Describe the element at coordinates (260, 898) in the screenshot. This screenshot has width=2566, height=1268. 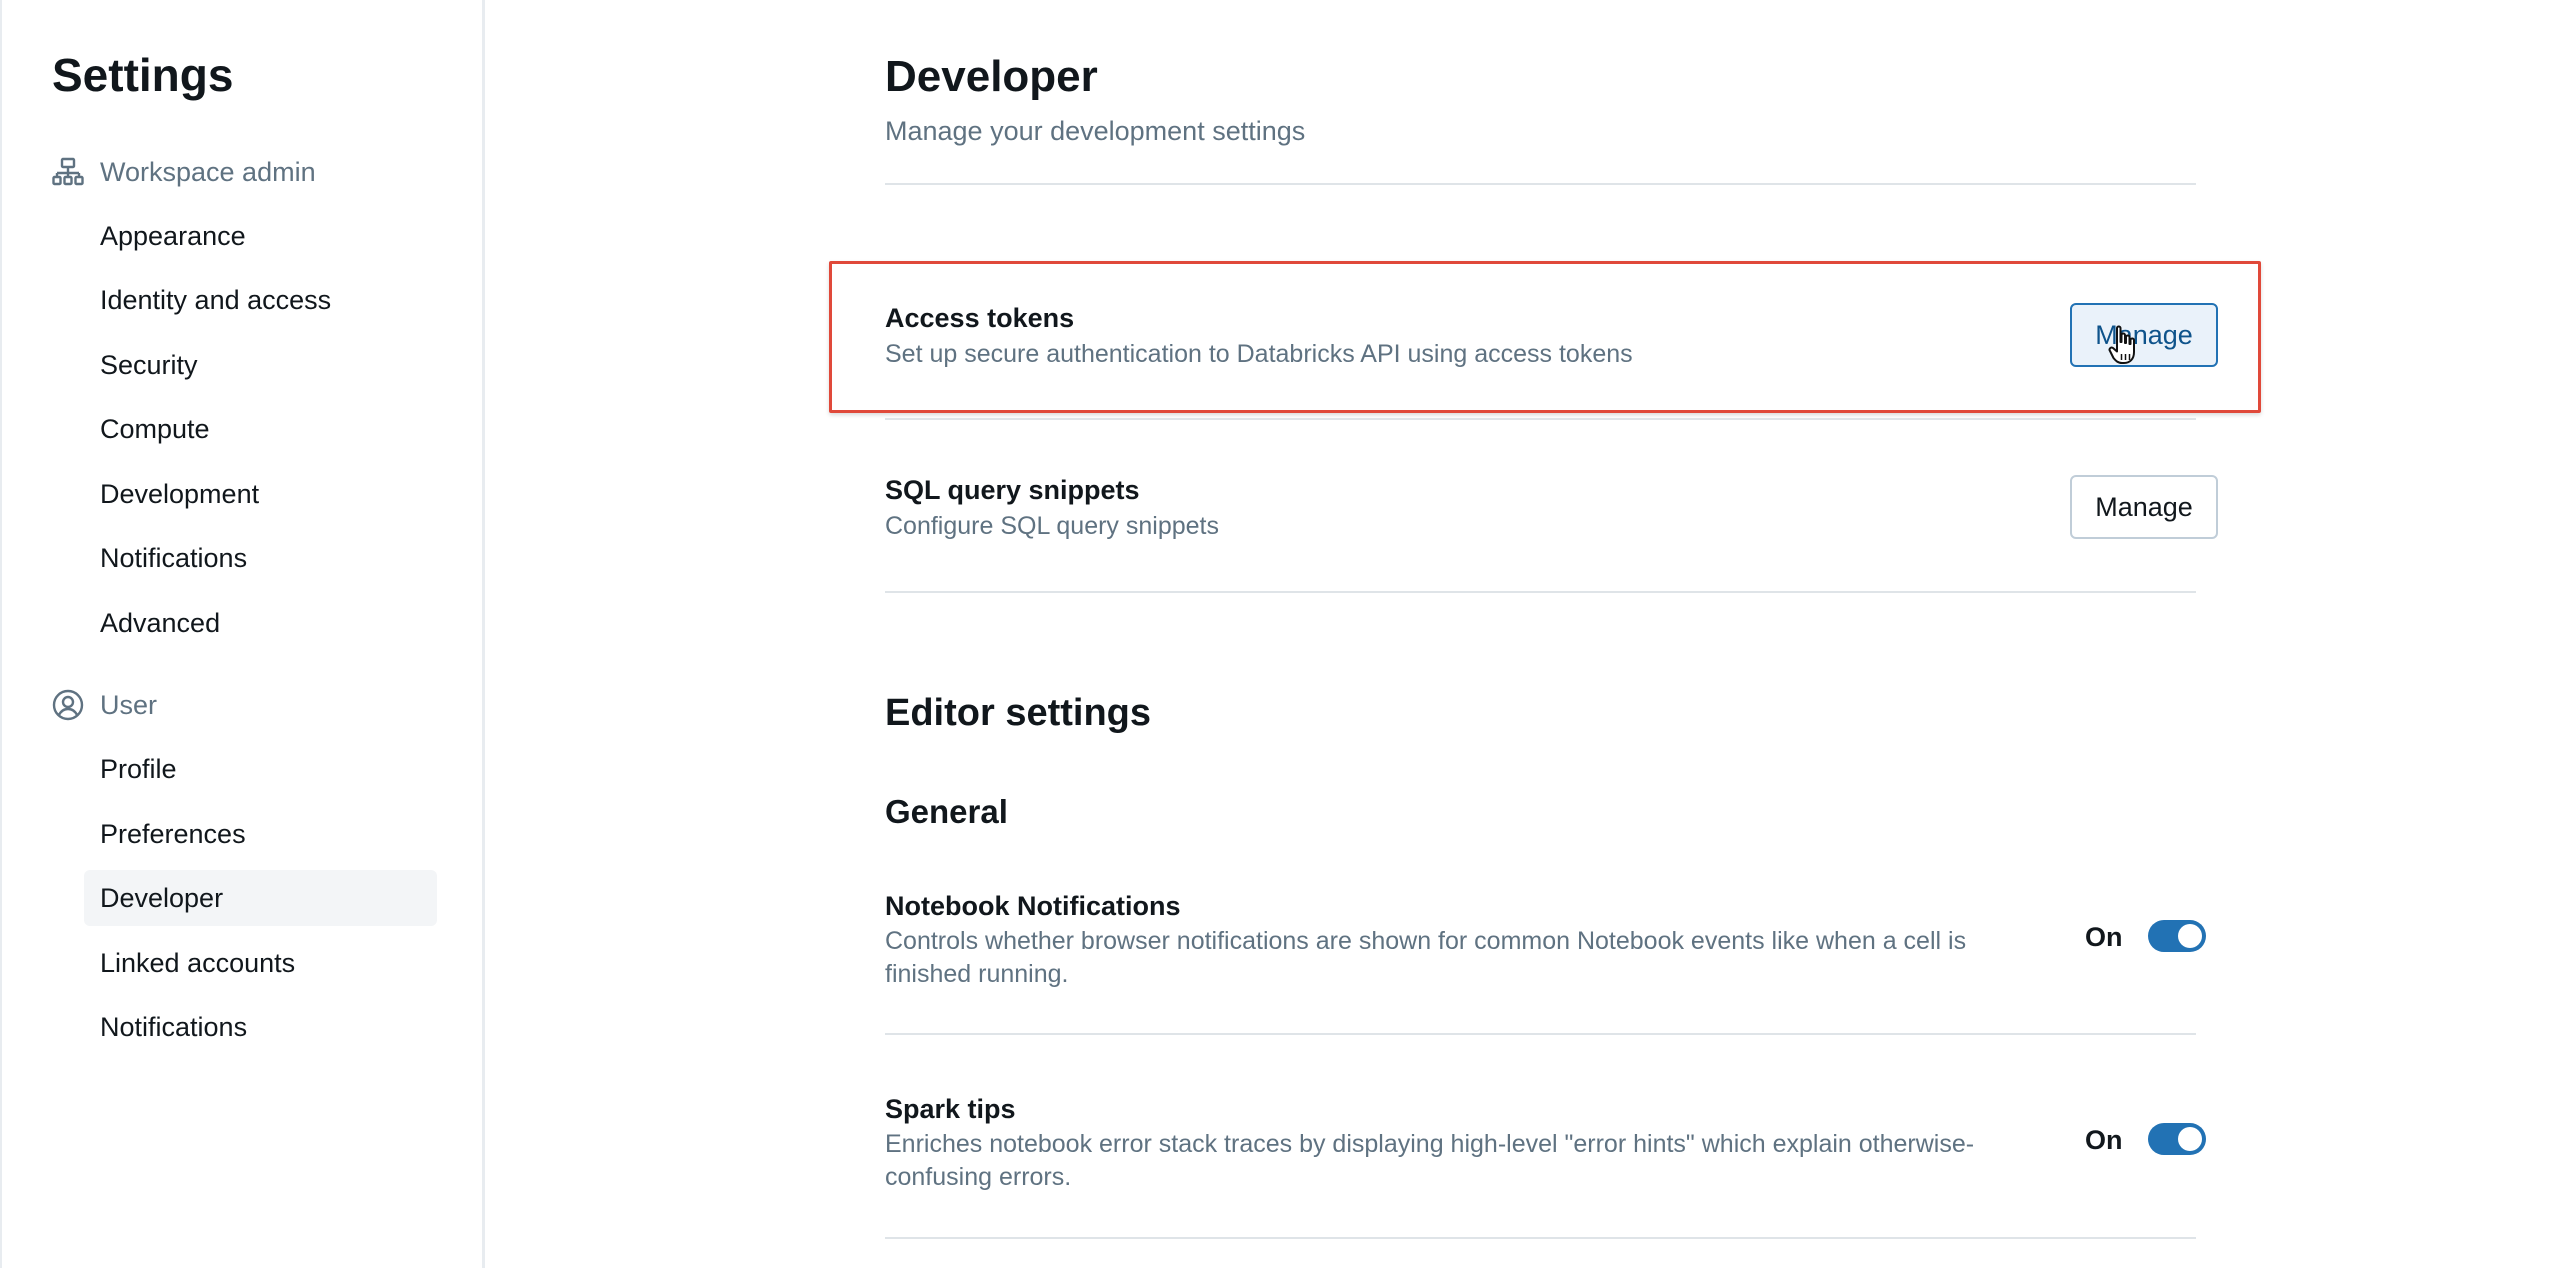
I see `sidebar-item-developer: Developer` at that location.